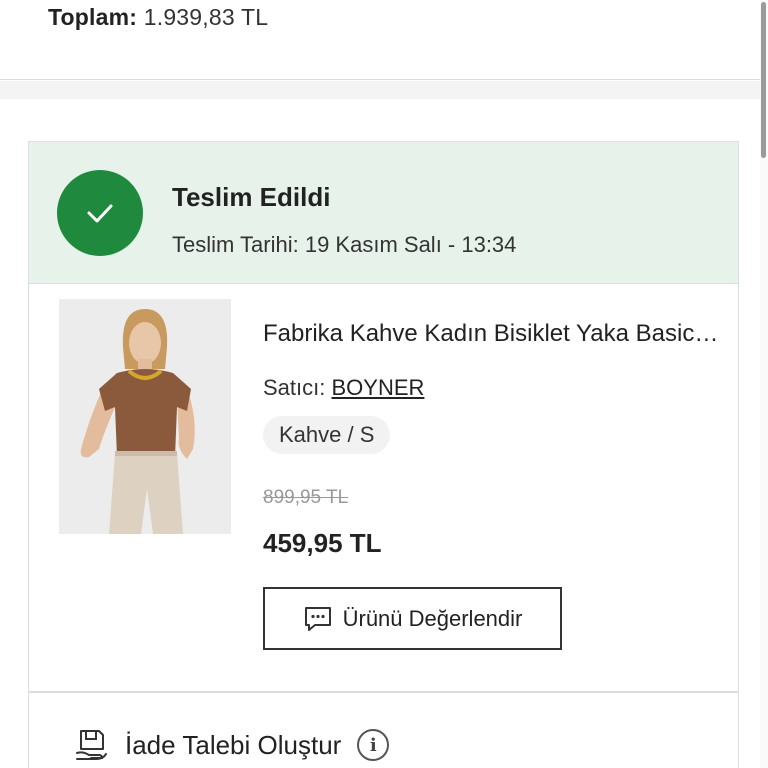 This screenshot has height=768, width=768. Describe the element at coordinates (93, 17) in the screenshot. I see `total-label: Toplam:` at that location.